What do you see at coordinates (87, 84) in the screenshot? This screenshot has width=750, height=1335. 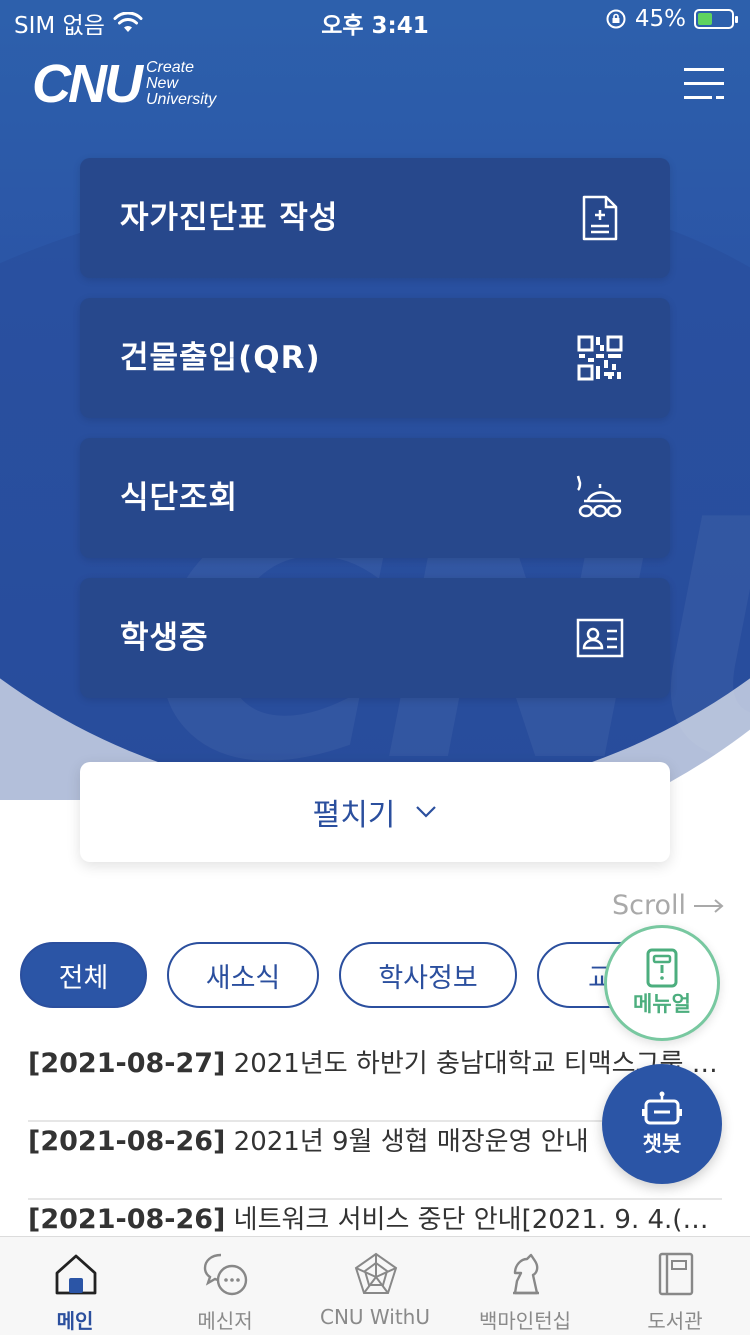 I see `logo-main-text: CNU` at bounding box center [87, 84].